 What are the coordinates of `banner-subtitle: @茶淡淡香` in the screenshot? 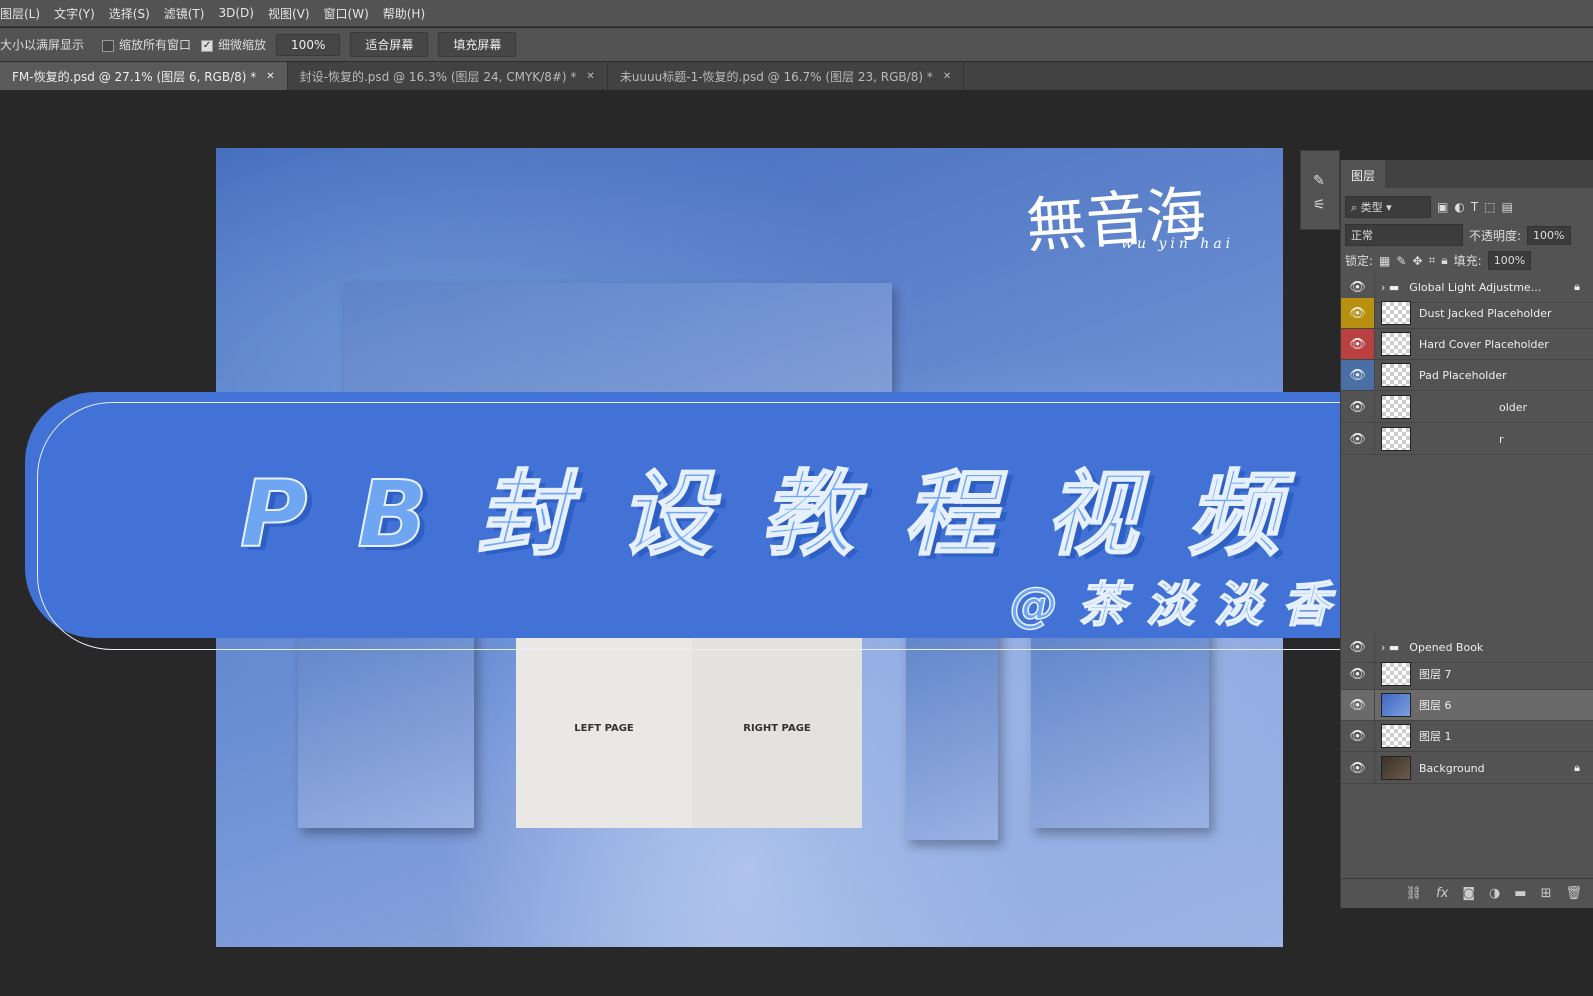 It's located at (1180, 605).